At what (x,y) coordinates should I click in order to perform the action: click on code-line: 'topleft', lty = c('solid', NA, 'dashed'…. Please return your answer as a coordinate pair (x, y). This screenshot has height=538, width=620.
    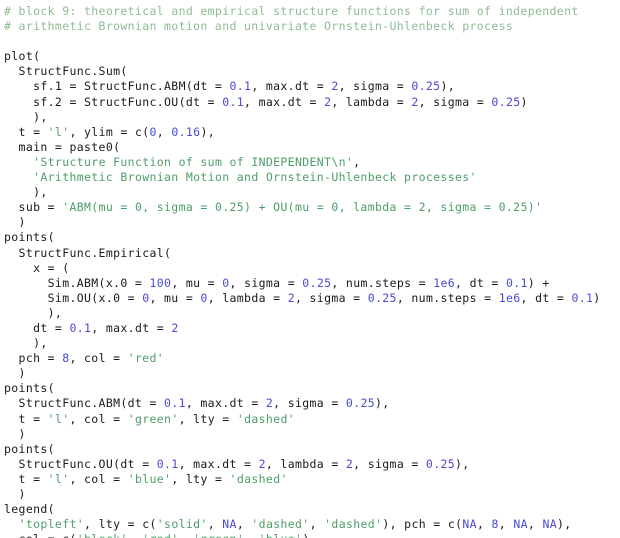
    Looking at the image, I should click on (312, 524).